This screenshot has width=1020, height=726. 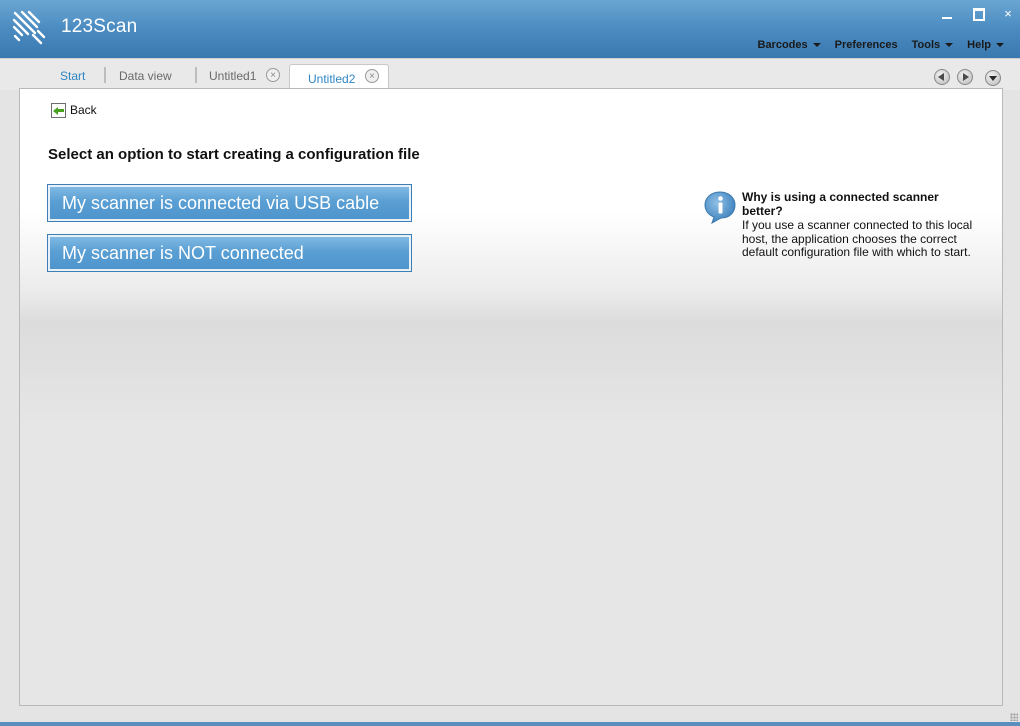 I want to click on back-button: Back, so click(x=74, y=110).